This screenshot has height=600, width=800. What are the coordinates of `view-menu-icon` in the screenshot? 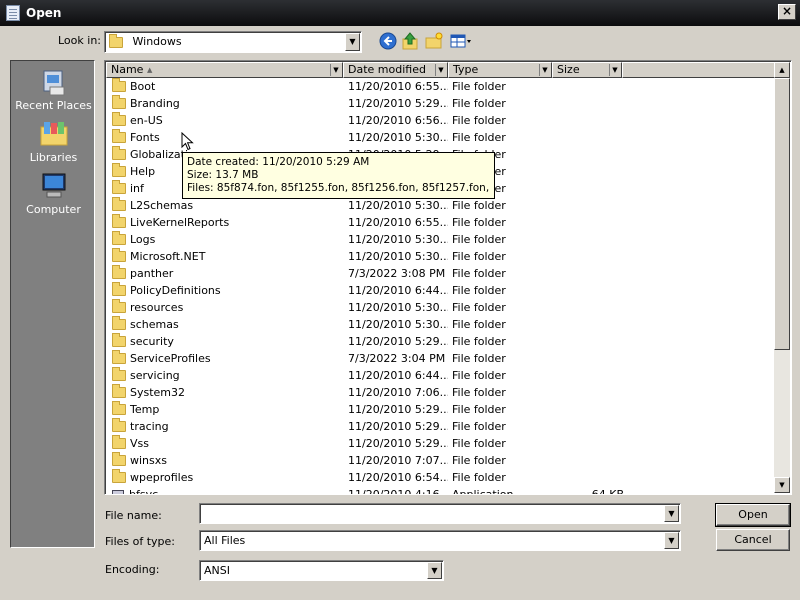 It's located at (461, 41).